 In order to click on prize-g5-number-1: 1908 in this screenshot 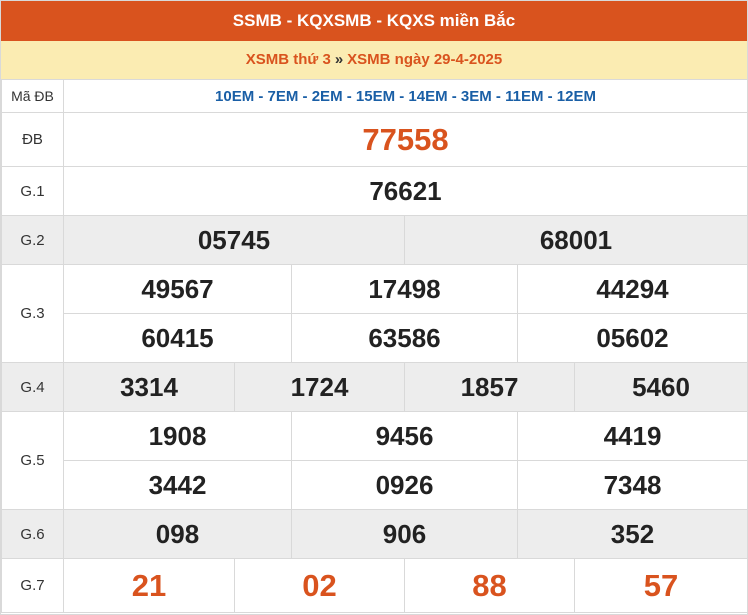, I will do `click(177, 436)`.